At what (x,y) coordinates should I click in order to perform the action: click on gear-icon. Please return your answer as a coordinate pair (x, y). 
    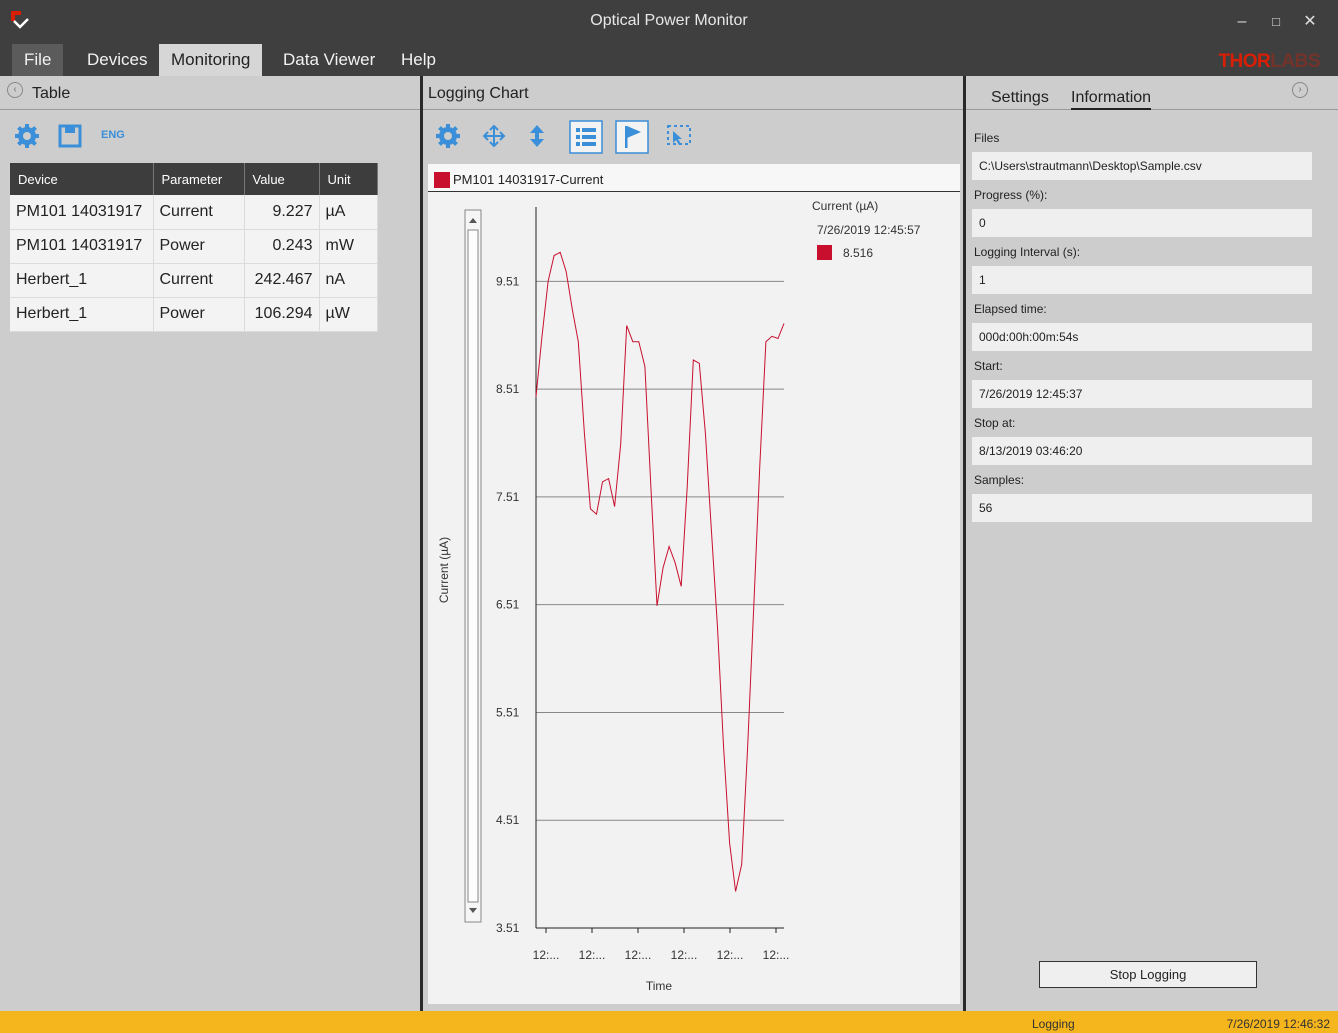
    Looking at the image, I should click on (27, 136).